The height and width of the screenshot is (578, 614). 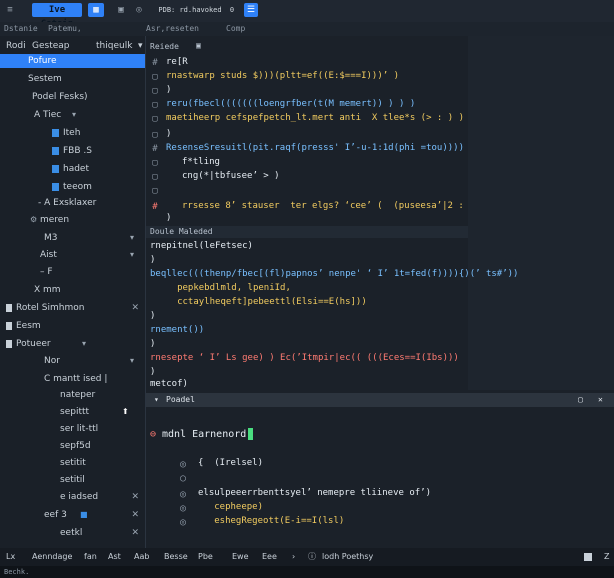 I want to click on sidebar-item: setitil, so click(x=72, y=480).